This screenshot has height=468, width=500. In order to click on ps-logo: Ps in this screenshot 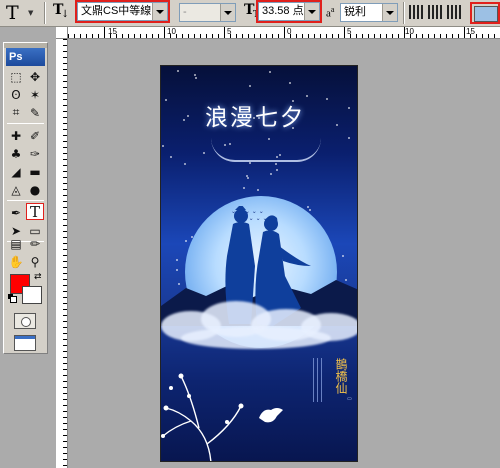, I will do `click(25, 57)`.